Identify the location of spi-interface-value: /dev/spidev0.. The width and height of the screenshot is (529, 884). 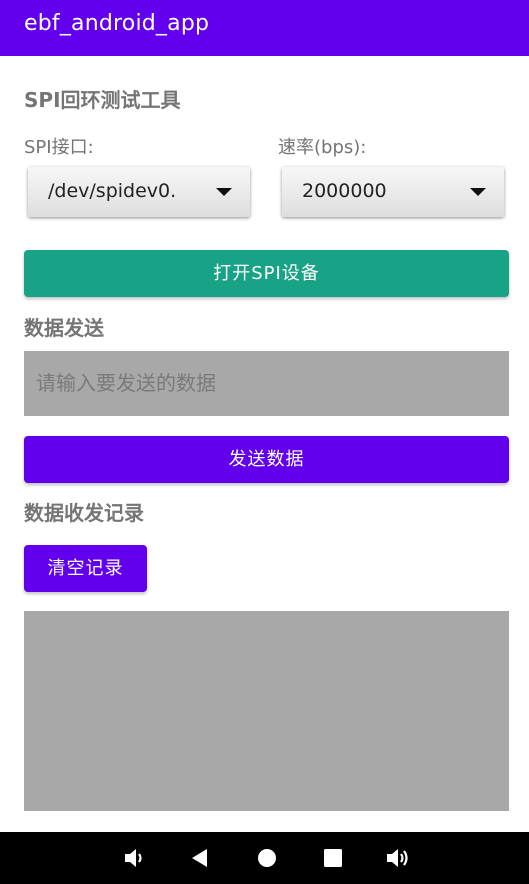
(112, 191).